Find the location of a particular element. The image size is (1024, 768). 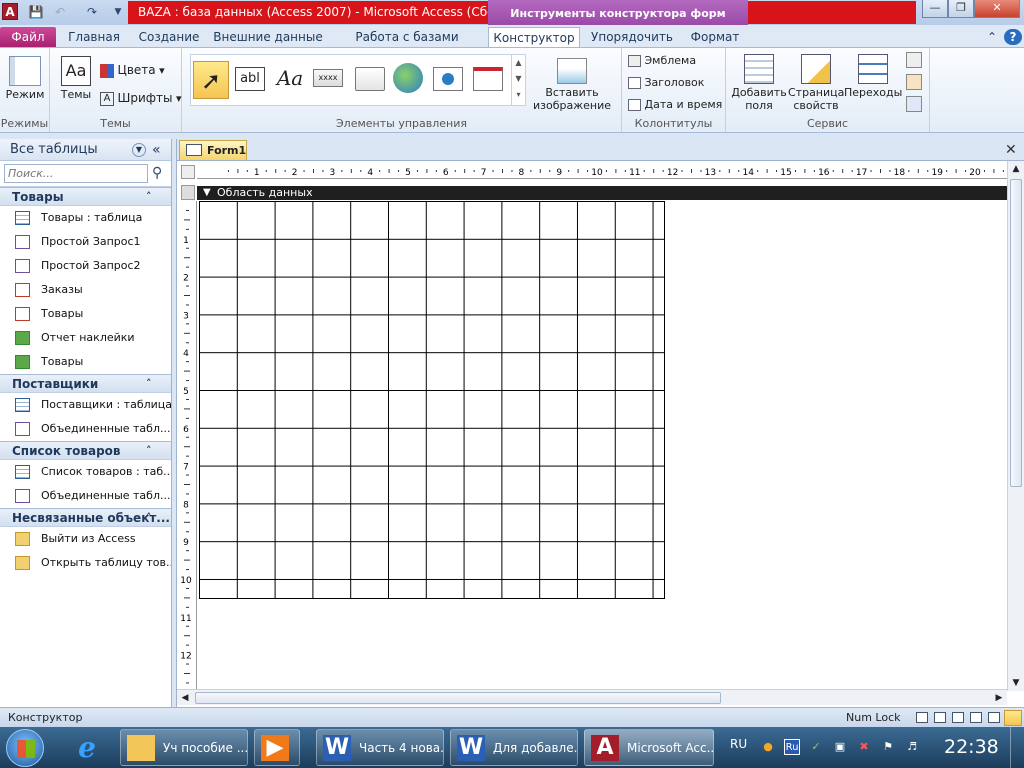

search-icon: ⚲ is located at coordinates (157, 173).